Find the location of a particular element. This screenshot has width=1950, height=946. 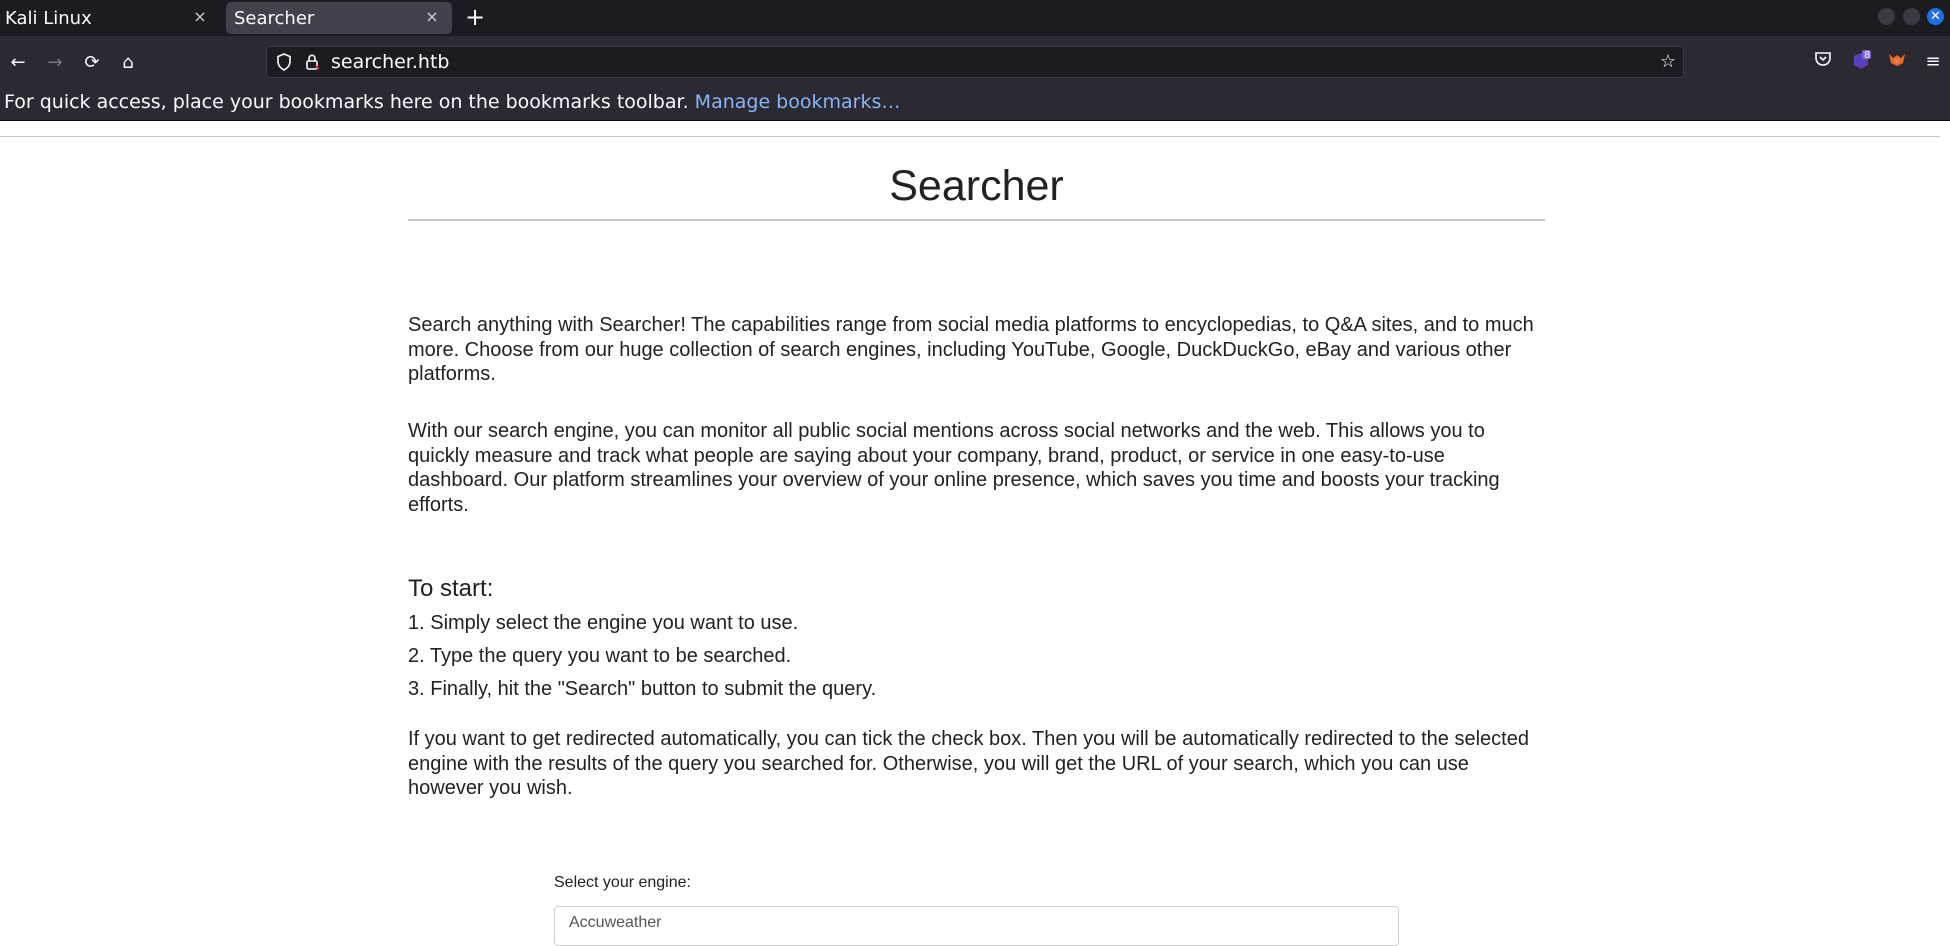

new-tab-button: + is located at coordinates (475, 17).